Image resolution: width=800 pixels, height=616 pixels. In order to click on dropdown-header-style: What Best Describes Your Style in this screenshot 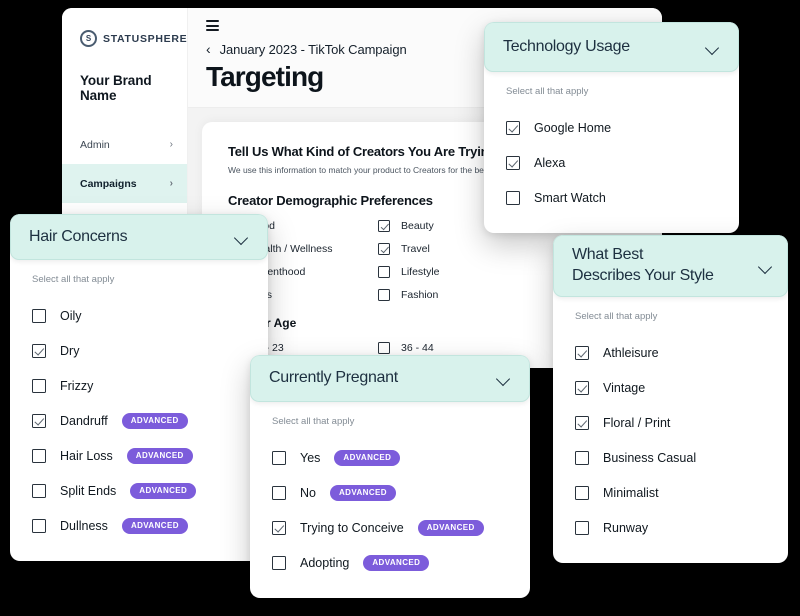, I will do `click(670, 266)`.